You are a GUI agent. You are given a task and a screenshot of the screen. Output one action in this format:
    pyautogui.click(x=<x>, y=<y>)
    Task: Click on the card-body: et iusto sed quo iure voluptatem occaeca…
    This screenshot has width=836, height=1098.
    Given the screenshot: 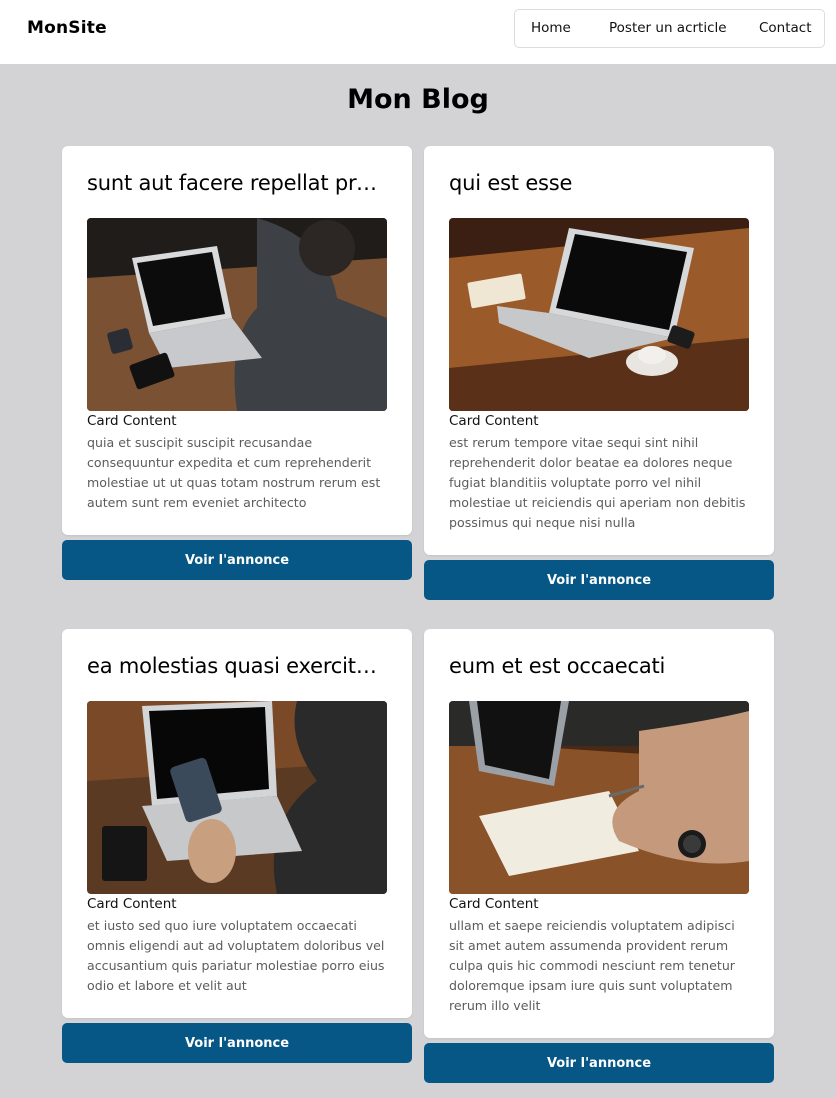 What is the action you would take?
    pyautogui.click(x=236, y=955)
    